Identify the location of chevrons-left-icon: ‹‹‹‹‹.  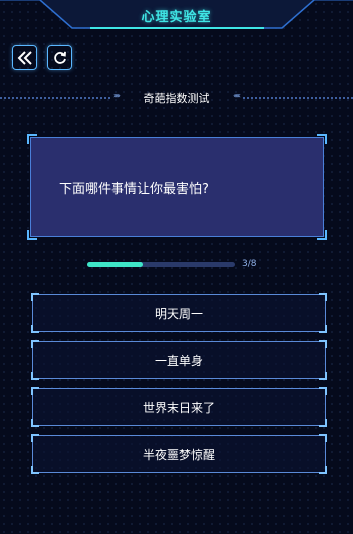
(237, 95).